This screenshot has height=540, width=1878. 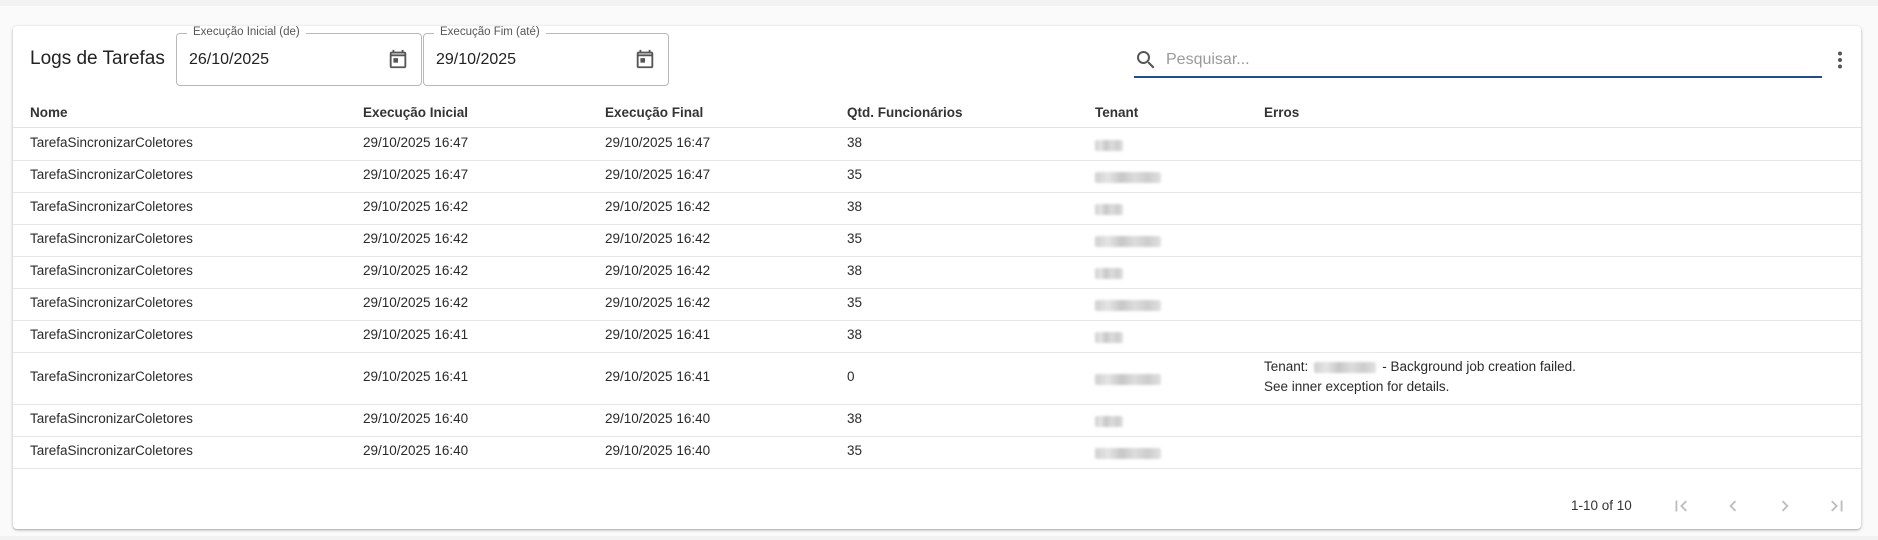 What do you see at coordinates (1286, 366) in the screenshot?
I see `error-prefix: Tenant:` at bounding box center [1286, 366].